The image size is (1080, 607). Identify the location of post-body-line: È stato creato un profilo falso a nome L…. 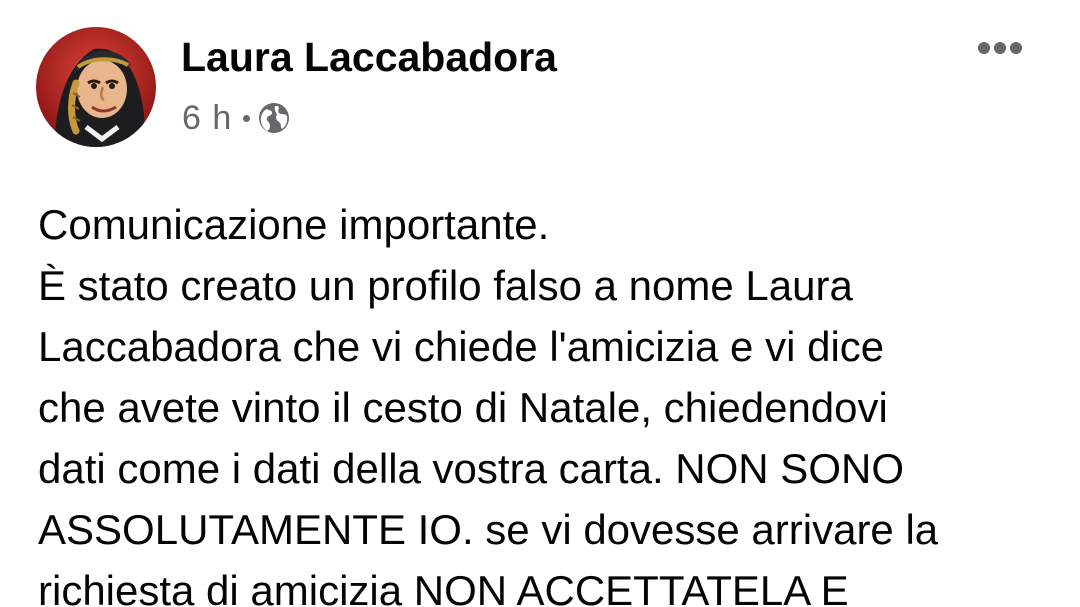
(445, 285).